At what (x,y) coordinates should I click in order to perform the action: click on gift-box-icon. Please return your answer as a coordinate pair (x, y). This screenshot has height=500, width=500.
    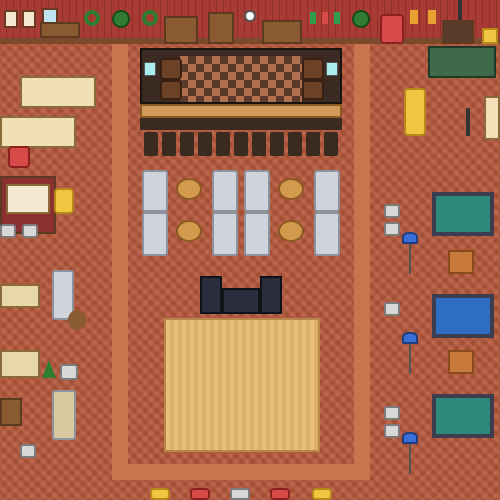
    Looking at the image, I should click on (490, 36).